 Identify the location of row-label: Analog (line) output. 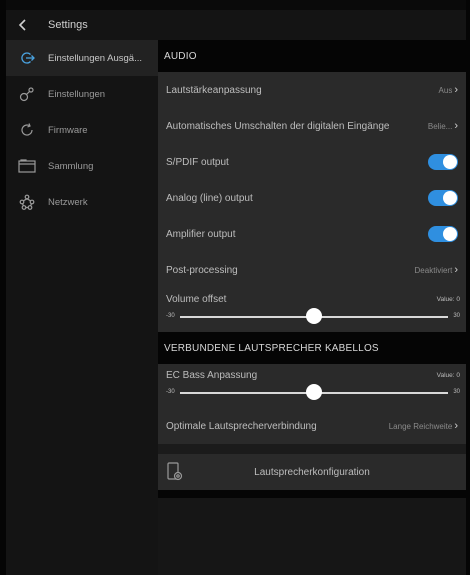
(209, 198).